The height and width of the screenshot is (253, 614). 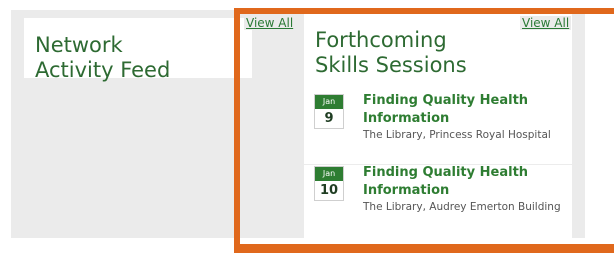 What do you see at coordinates (391, 65) in the screenshot?
I see `skills-sessions-title-line2: Skills Sessions` at bounding box center [391, 65].